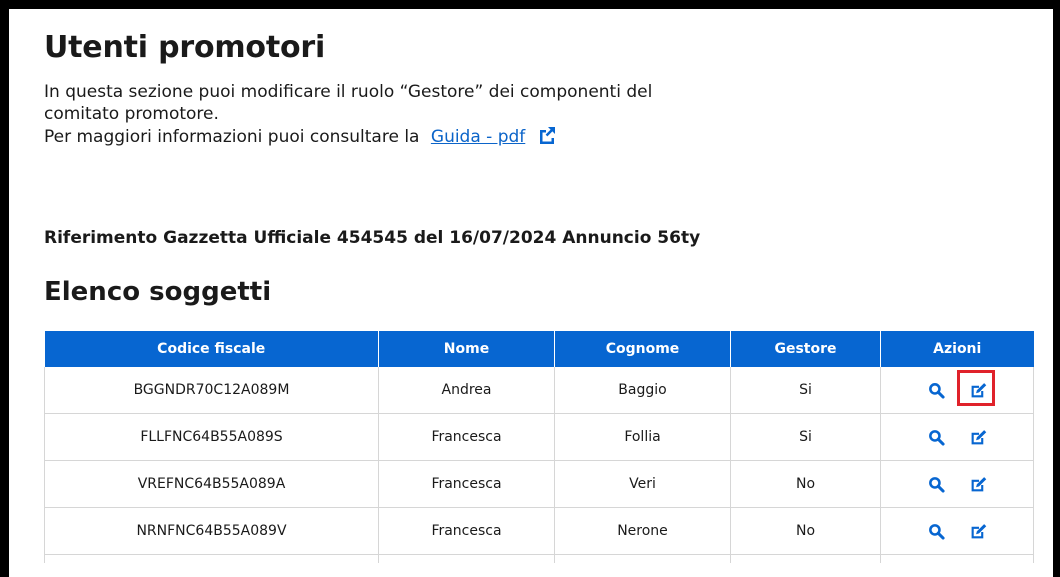 The height and width of the screenshot is (577, 1060). Describe the element at coordinates (805, 349) in the screenshot. I see `column-header-gestore: Gestore` at that location.